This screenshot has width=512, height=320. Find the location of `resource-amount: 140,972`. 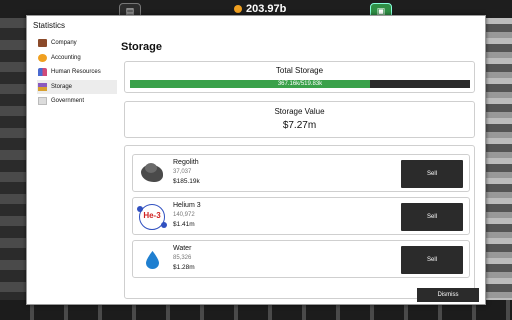

resource-amount: 140,972 is located at coordinates (184, 215).